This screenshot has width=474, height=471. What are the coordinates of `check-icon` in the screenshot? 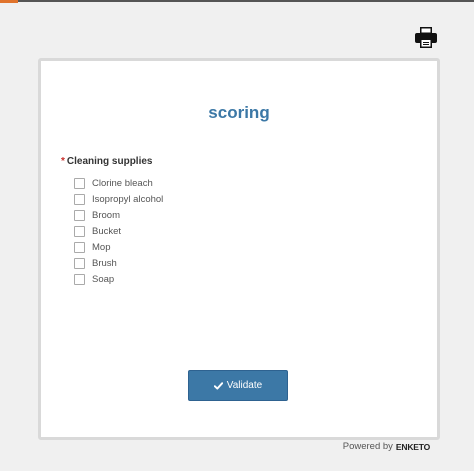 It's located at (218, 385).